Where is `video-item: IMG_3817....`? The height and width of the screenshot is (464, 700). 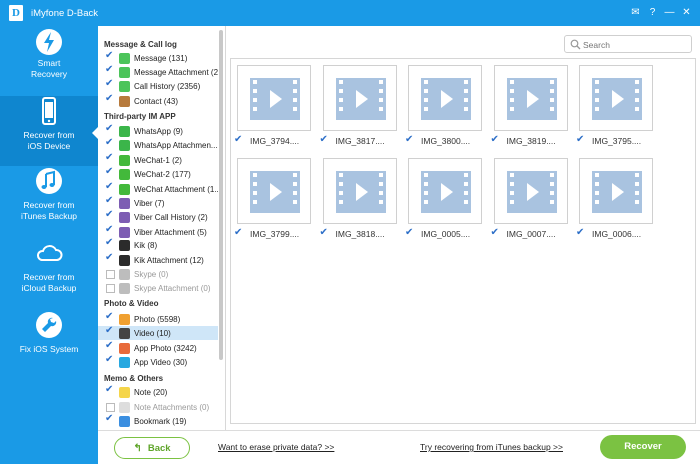
video-item: IMG_3817.... is located at coordinates (359, 106).